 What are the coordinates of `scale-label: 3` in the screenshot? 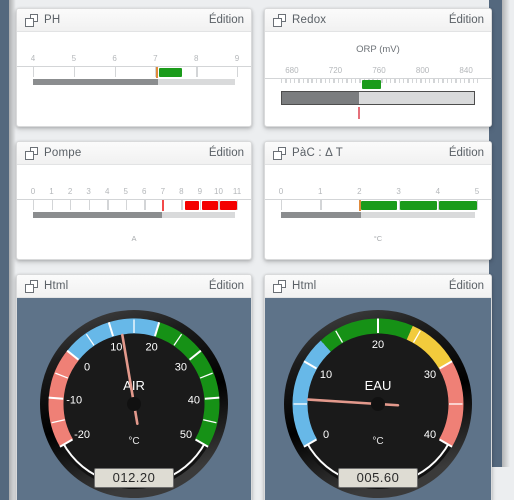 It's located at (398, 191).